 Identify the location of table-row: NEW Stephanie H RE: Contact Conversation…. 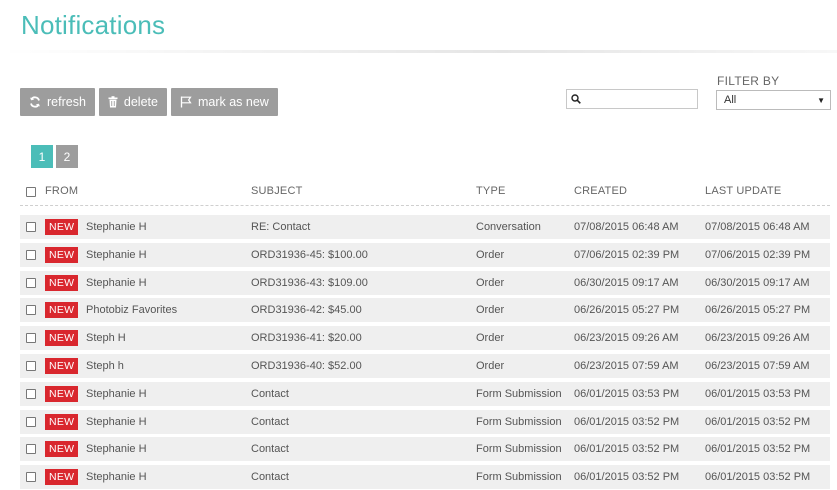
(425, 227).